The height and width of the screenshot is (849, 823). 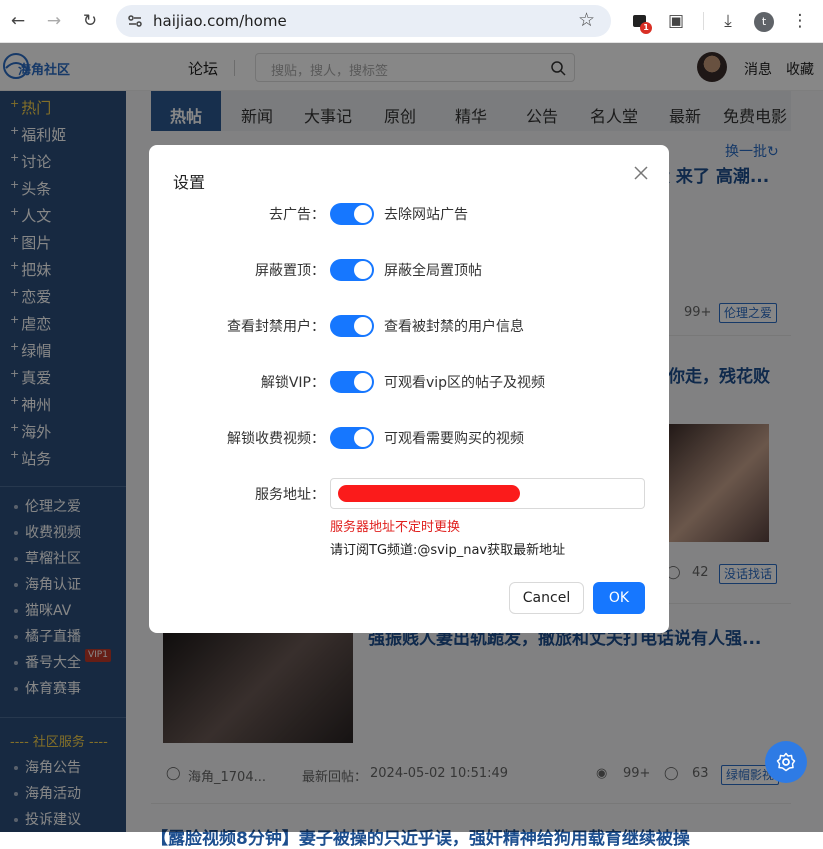 What do you see at coordinates (764, 22) in the screenshot?
I see `profile-avatar: t` at bounding box center [764, 22].